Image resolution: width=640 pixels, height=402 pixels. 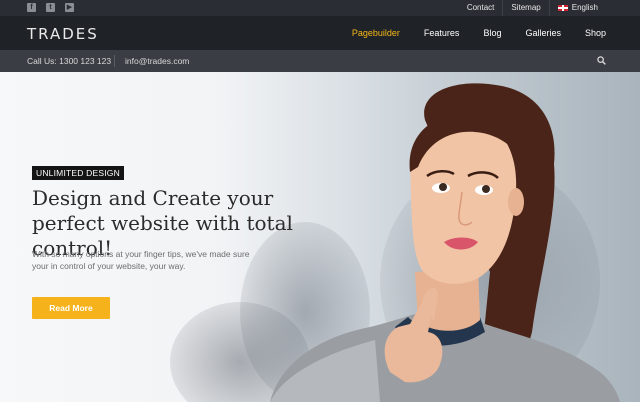 What do you see at coordinates (525, 8) in the screenshot?
I see `sitemap-link: Sitemap` at bounding box center [525, 8].